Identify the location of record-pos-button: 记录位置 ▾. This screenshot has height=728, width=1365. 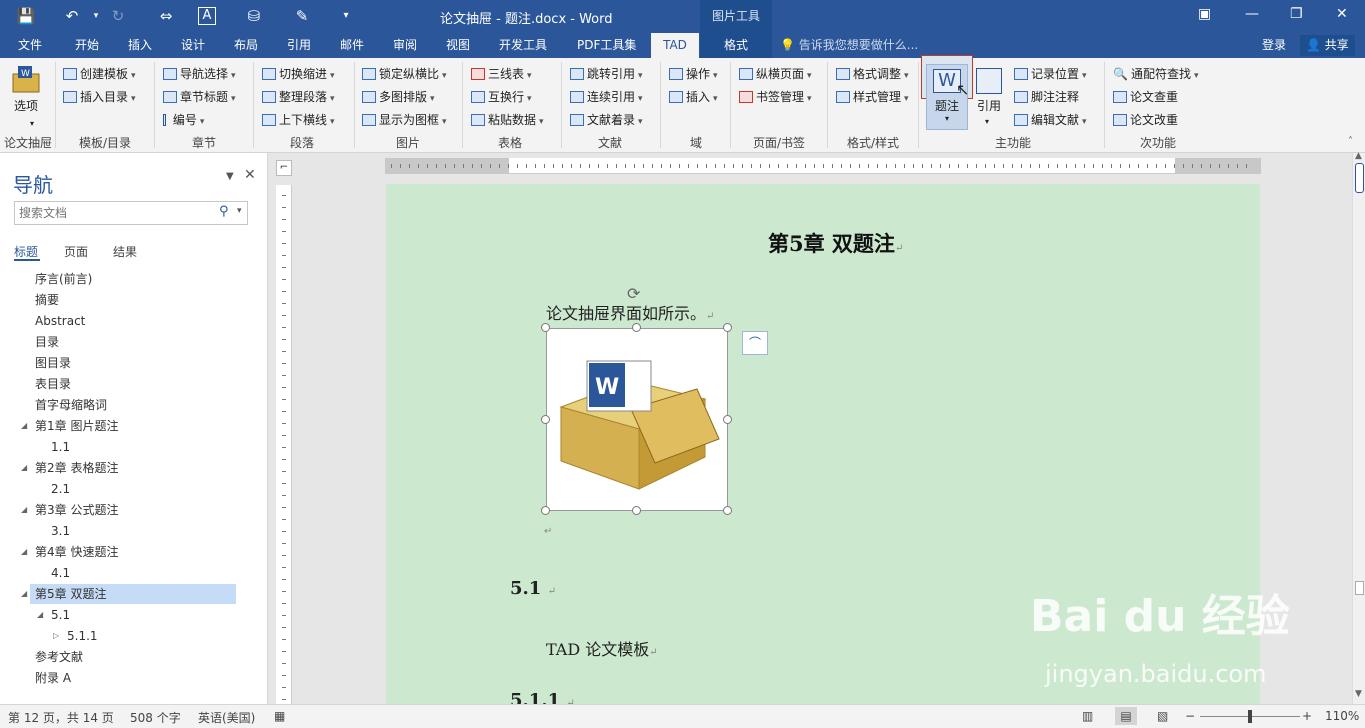
(1050, 74).